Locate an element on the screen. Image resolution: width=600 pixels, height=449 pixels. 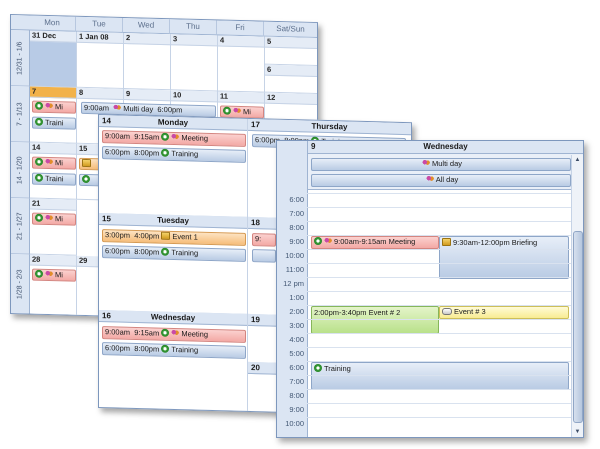
week-label-text: 1/28 - 2/3 is located at coordinates (20, 283).